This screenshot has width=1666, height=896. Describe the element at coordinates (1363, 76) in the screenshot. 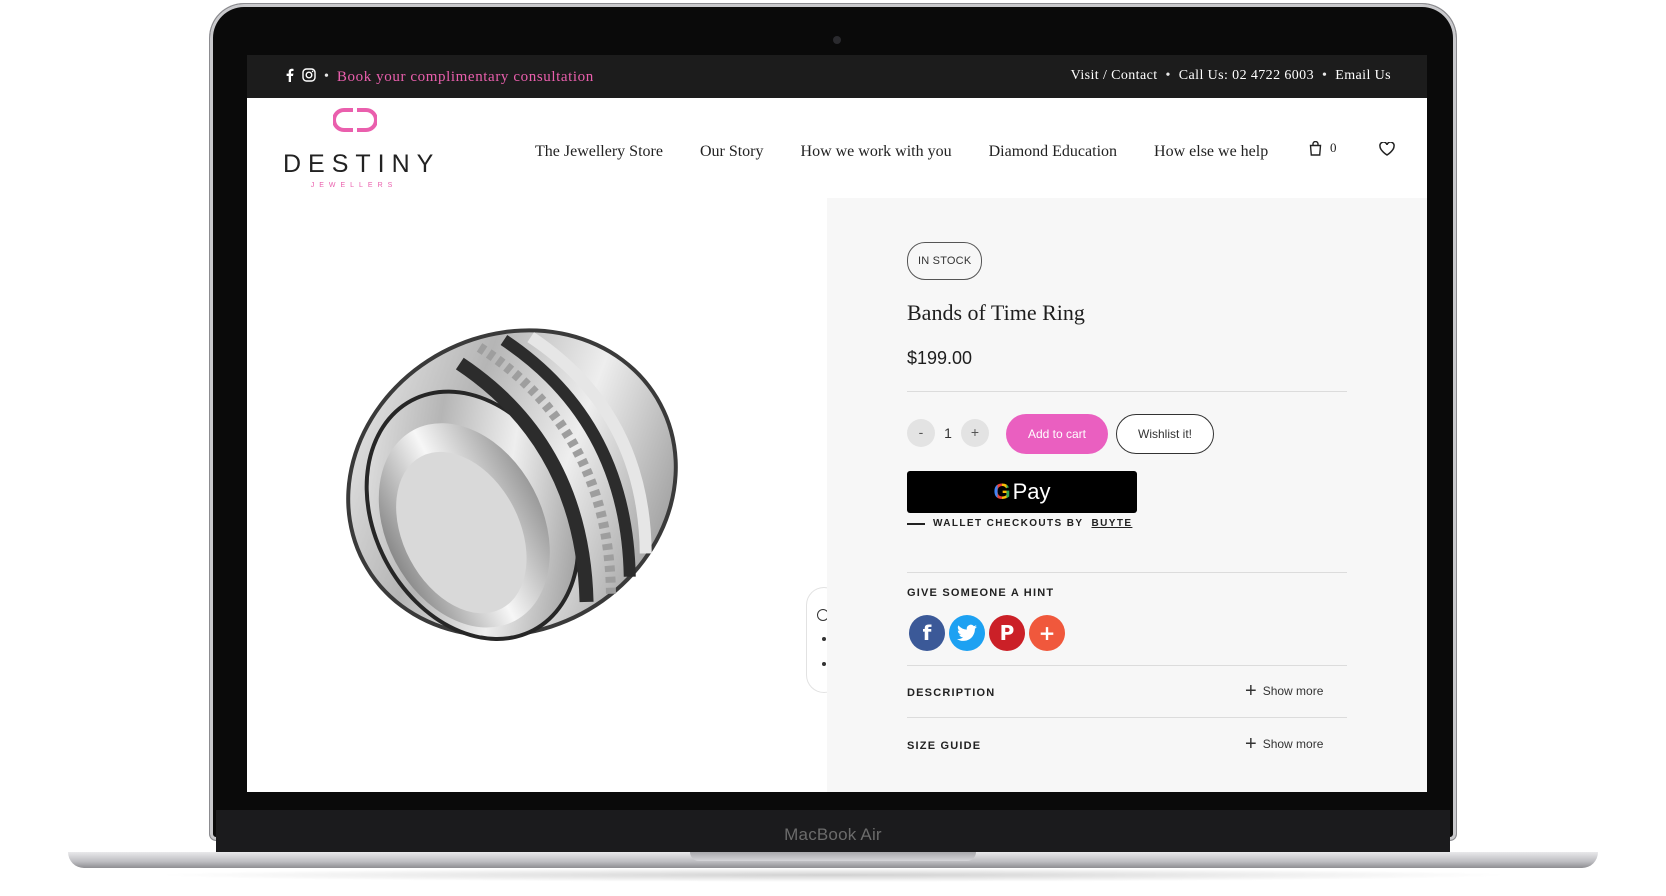

I see `email-us-link: Email Us` at that location.